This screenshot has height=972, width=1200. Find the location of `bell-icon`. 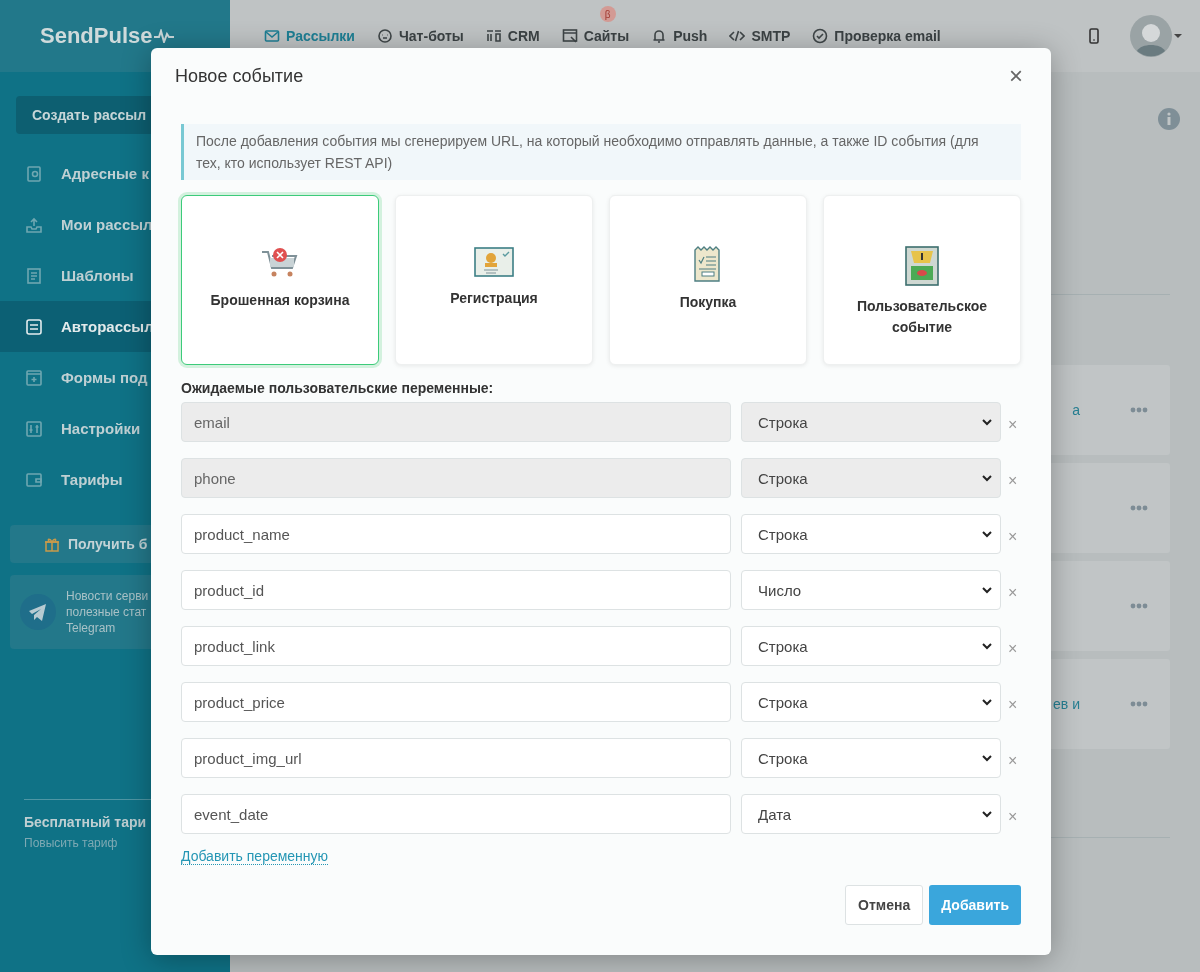

bell-icon is located at coordinates (659, 36).